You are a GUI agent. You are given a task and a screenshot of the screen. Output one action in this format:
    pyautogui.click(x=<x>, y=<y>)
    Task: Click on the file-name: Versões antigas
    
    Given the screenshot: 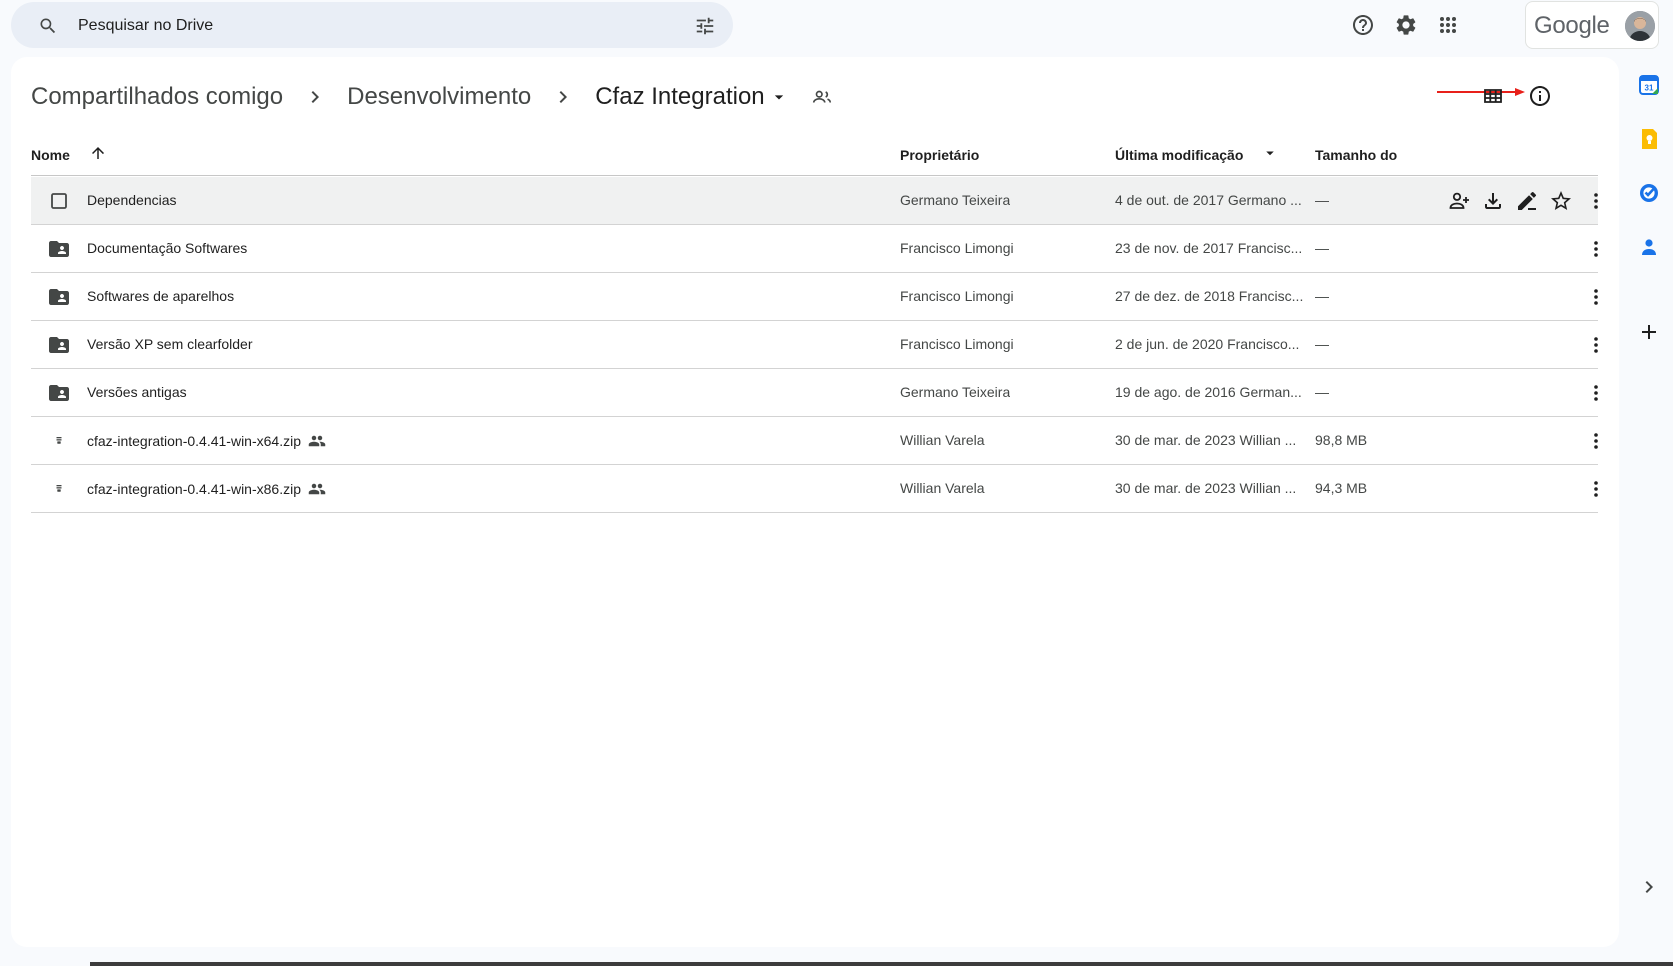 What is the action you would take?
    pyautogui.click(x=137, y=392)
    